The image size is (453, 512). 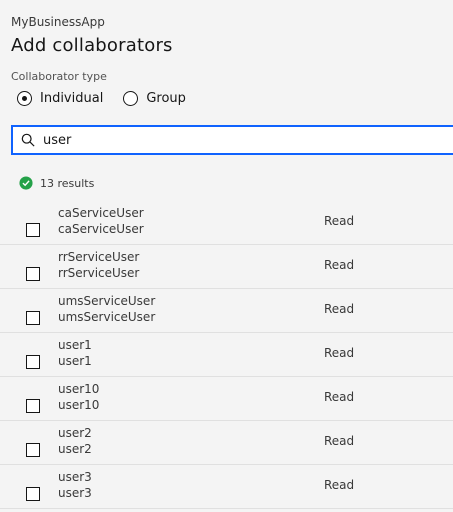 What do you see at coordinates (75, 433) in the screenshot?
I see `collaborator-name: user2` at bounding box center [75, 433].